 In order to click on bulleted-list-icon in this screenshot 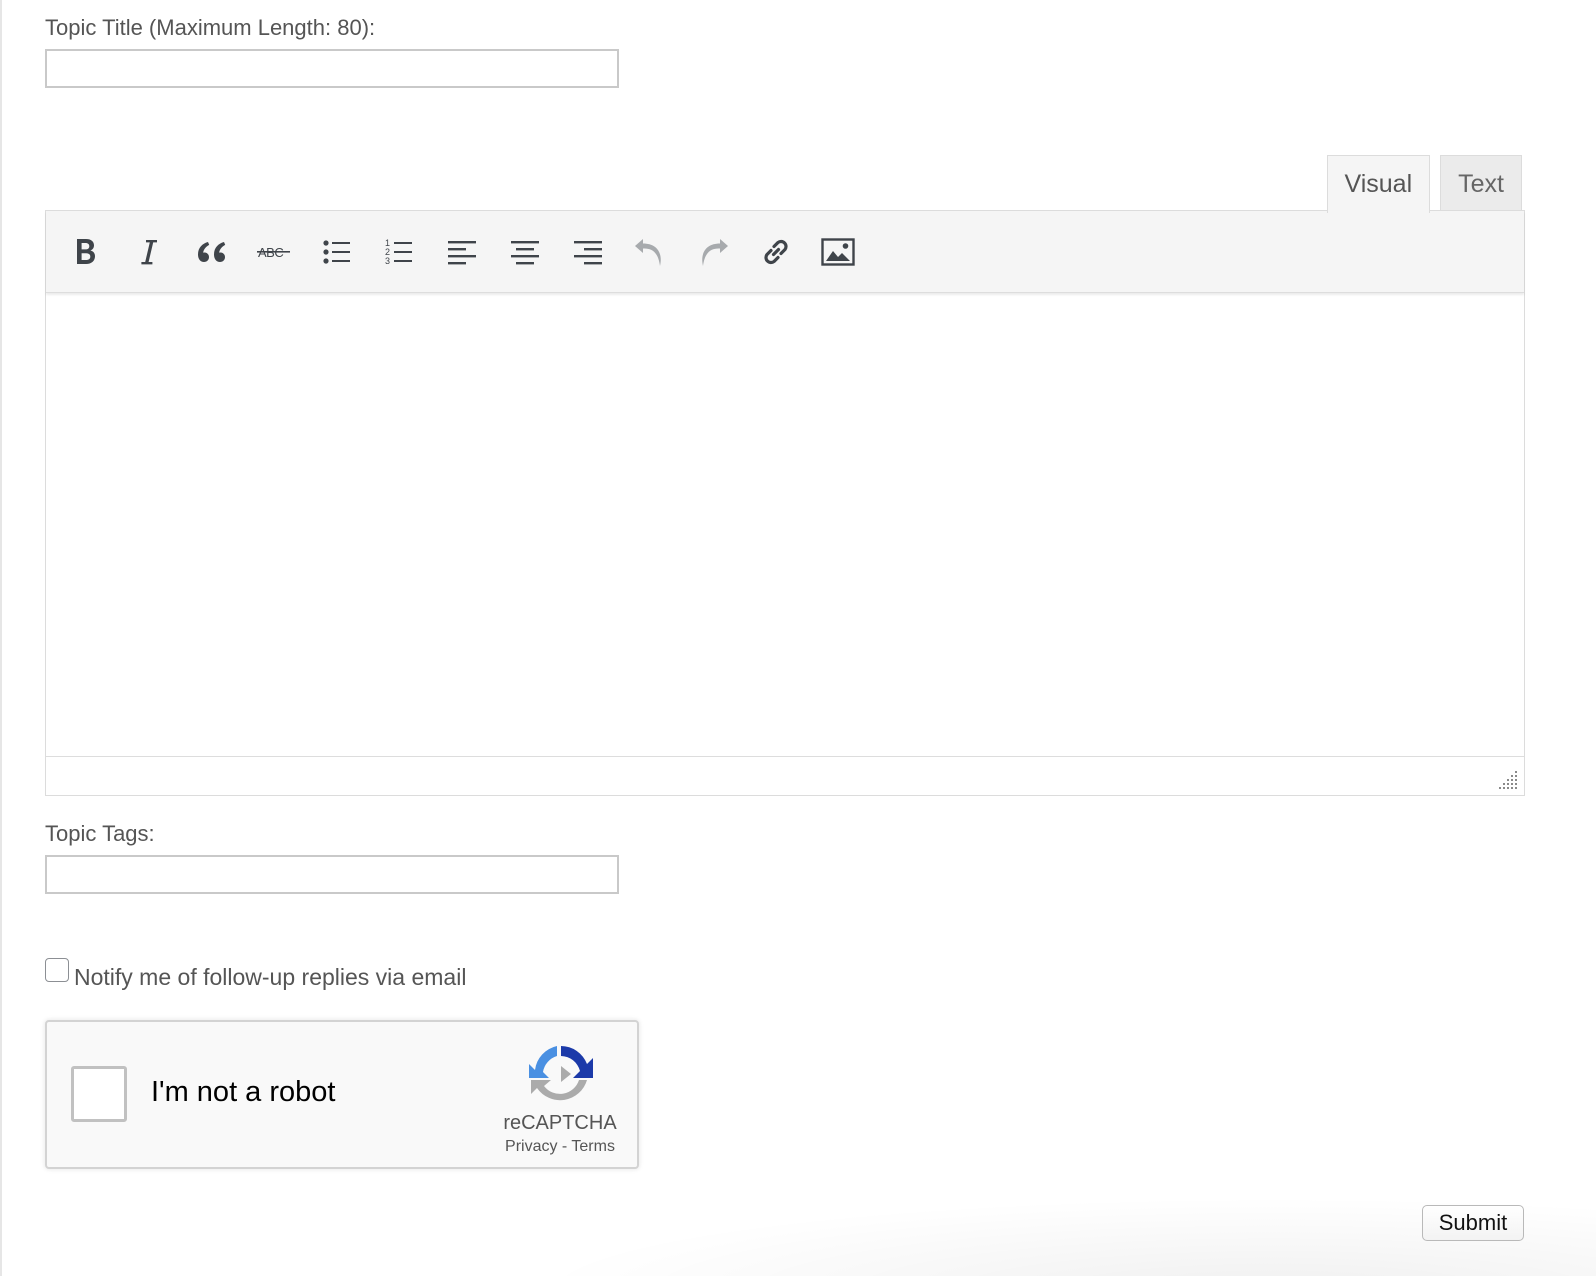, I will do `click(336, 251)`.